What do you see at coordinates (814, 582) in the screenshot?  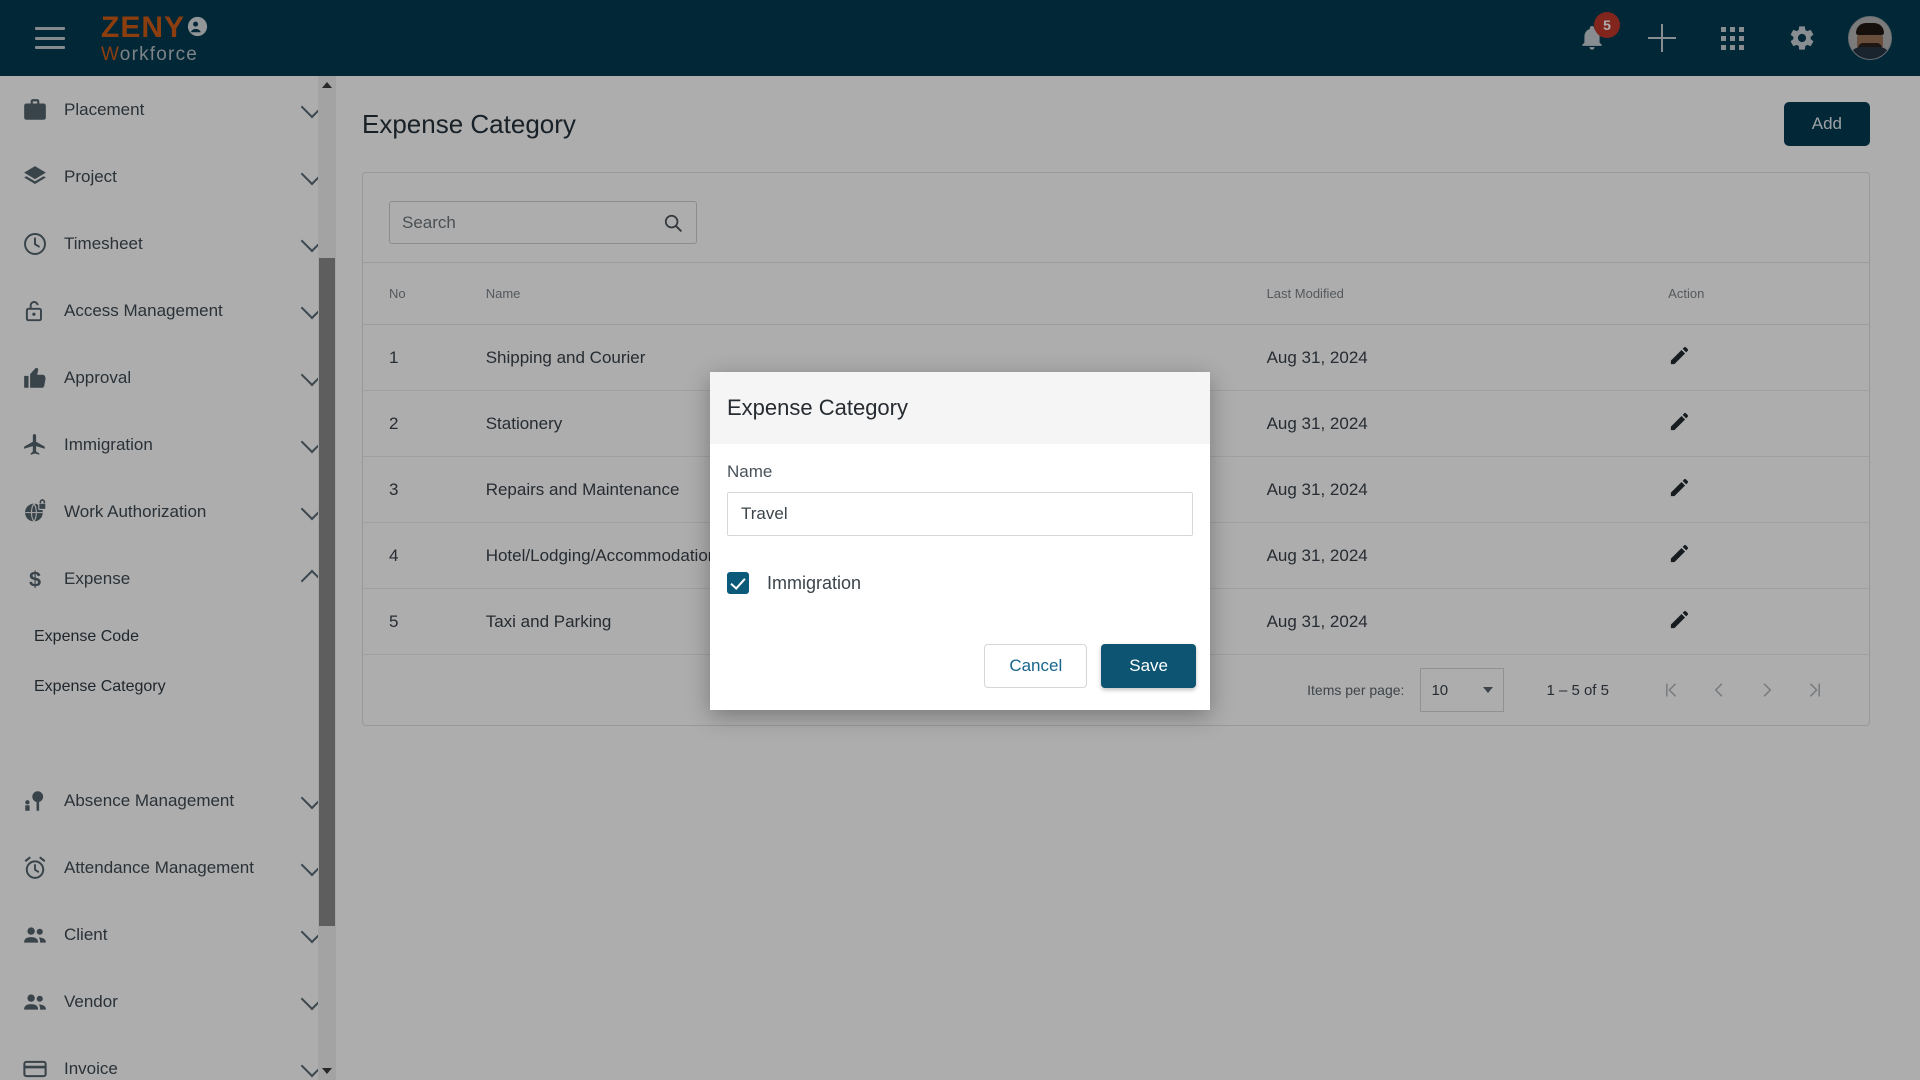 I see `immigration-checkbox-label: Immigration` at bounding box center [814, 582].